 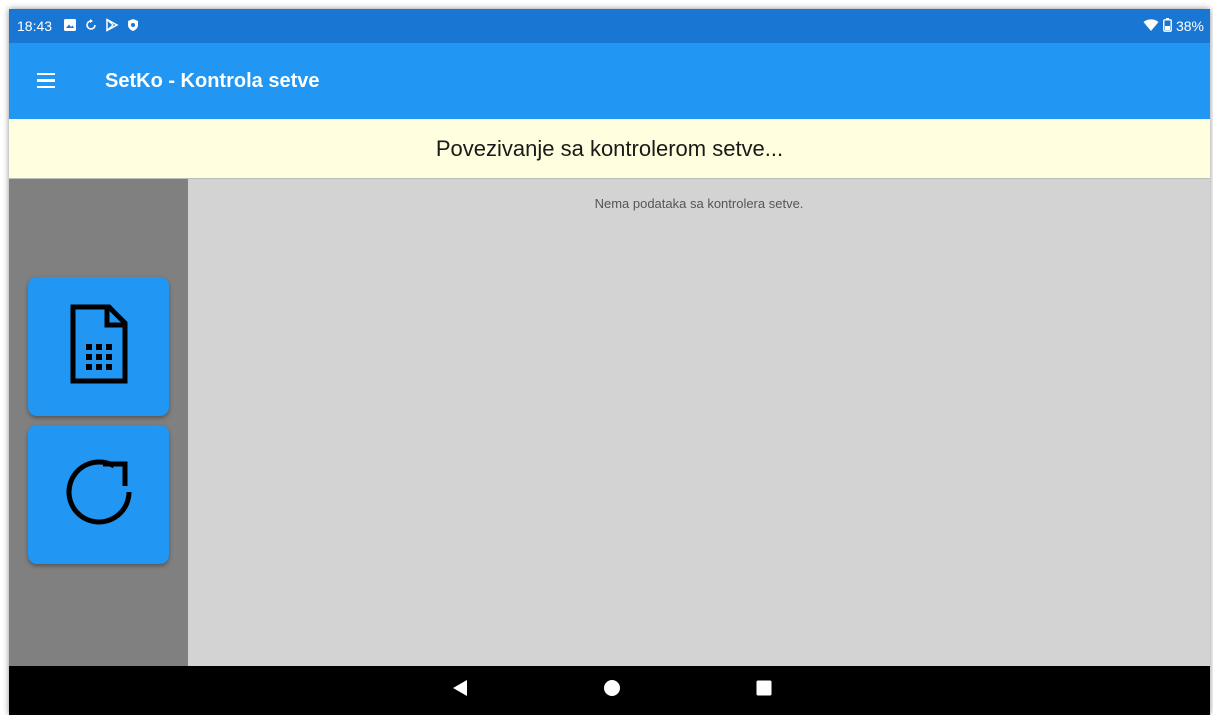 I want to click on menu-button, so click(x=50, y=81).